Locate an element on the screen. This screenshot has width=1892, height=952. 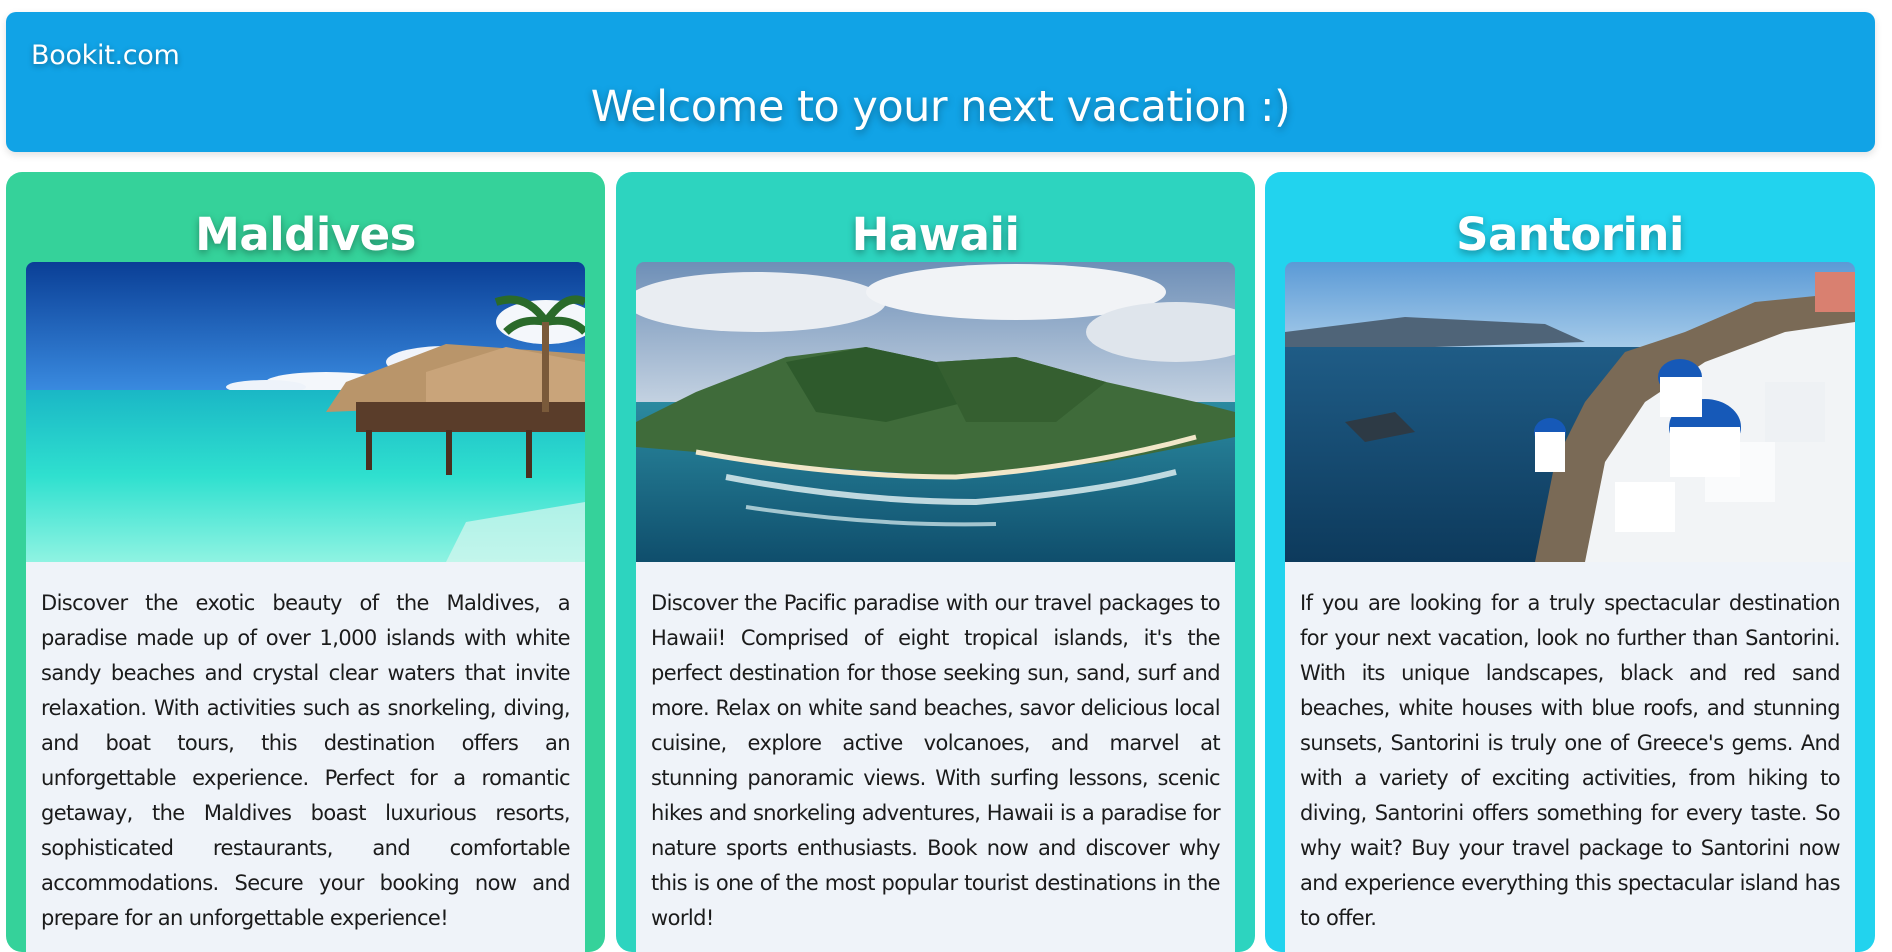
page-title: Welcome to your next vacation :) is located at coordinates (940, 107).